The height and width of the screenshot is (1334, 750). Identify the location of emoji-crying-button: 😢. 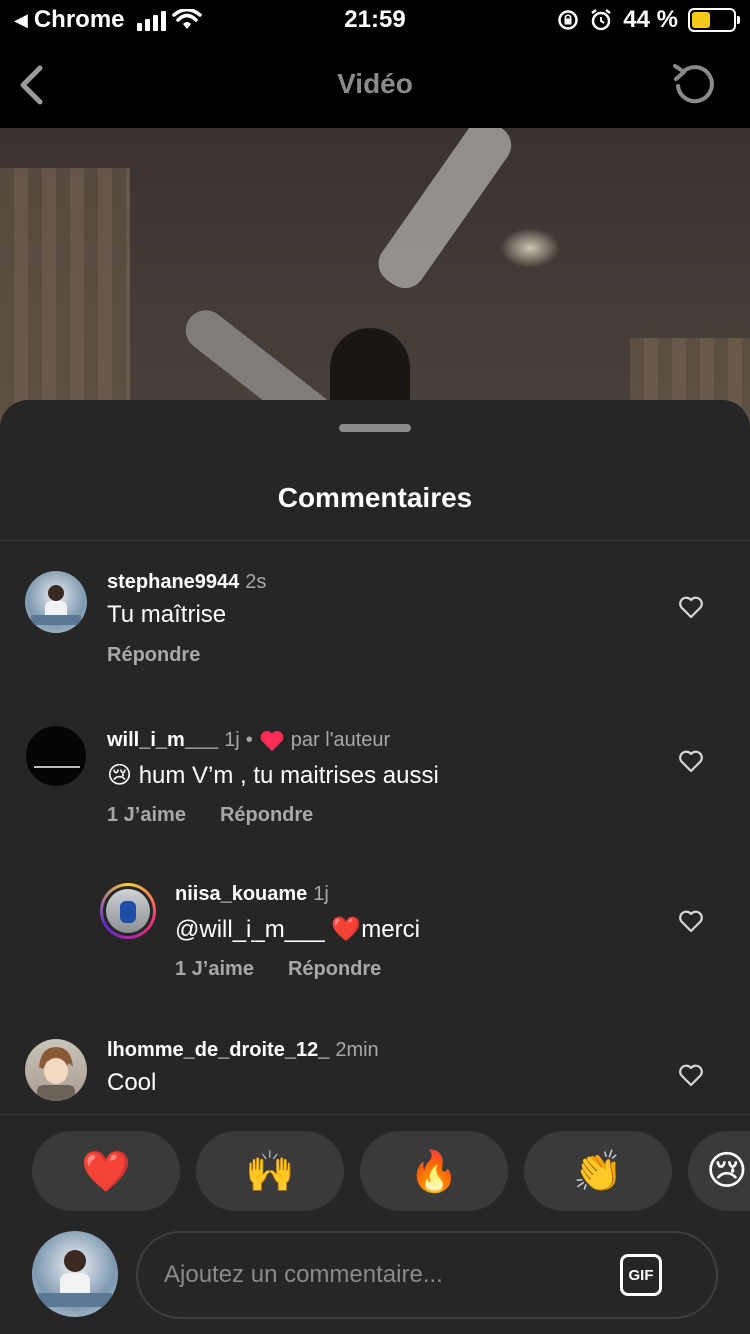
(719, 1171).